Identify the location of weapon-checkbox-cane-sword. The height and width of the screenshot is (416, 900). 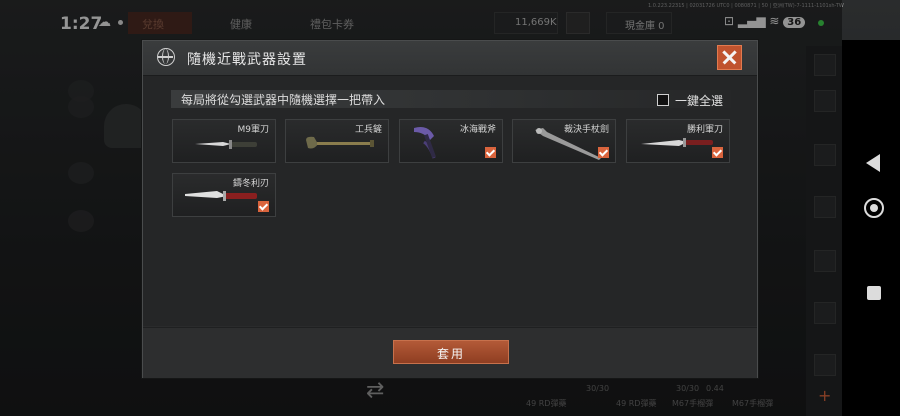
(603, 152).